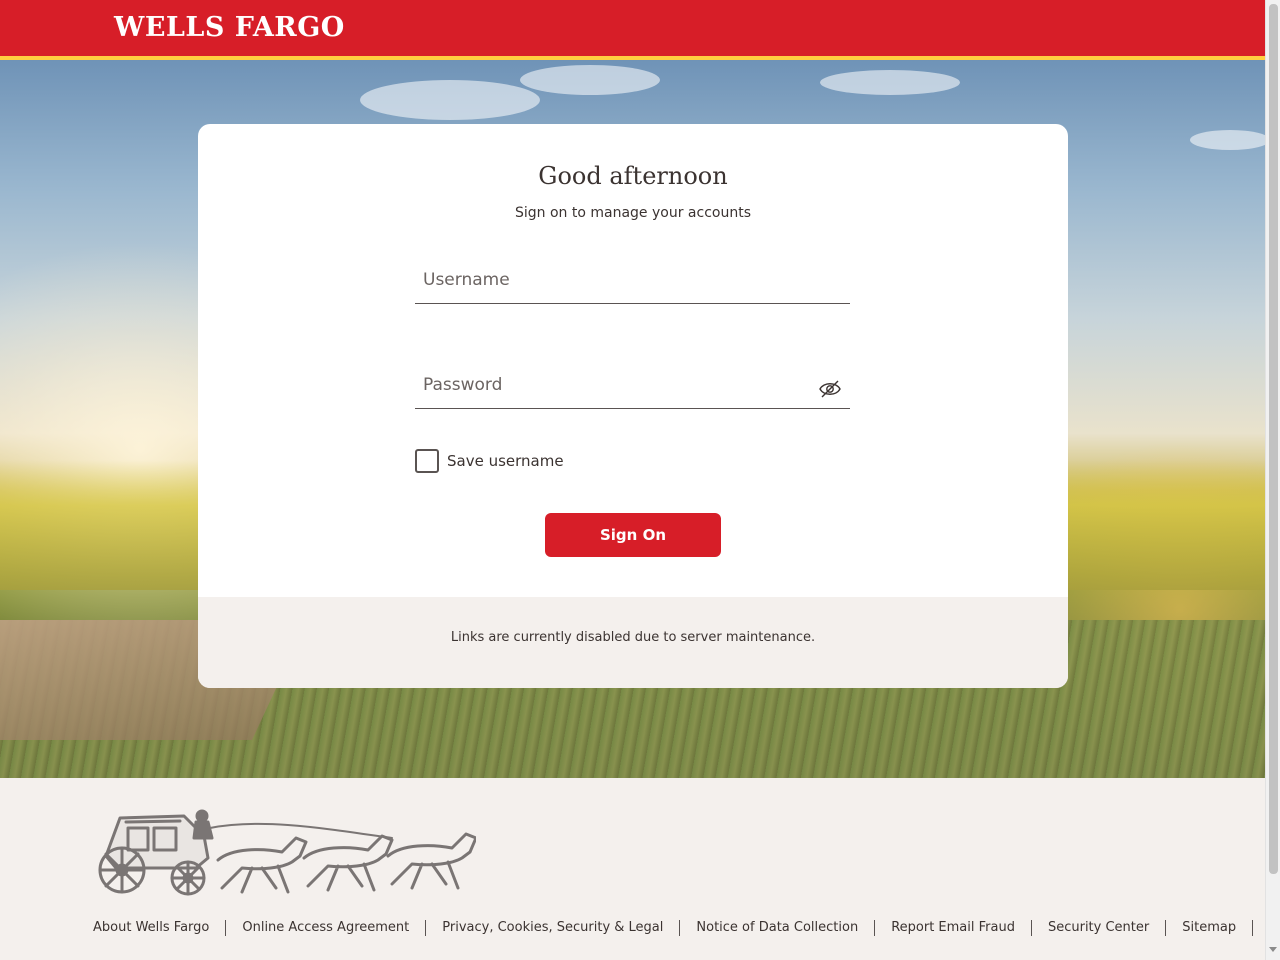 The height and width of the screenshot is (960, 1280). Describe the element at coordinates (953, 928) in the screenshot. I see `footer-link-report-email-fraud: Report Email Fraud` at that location.